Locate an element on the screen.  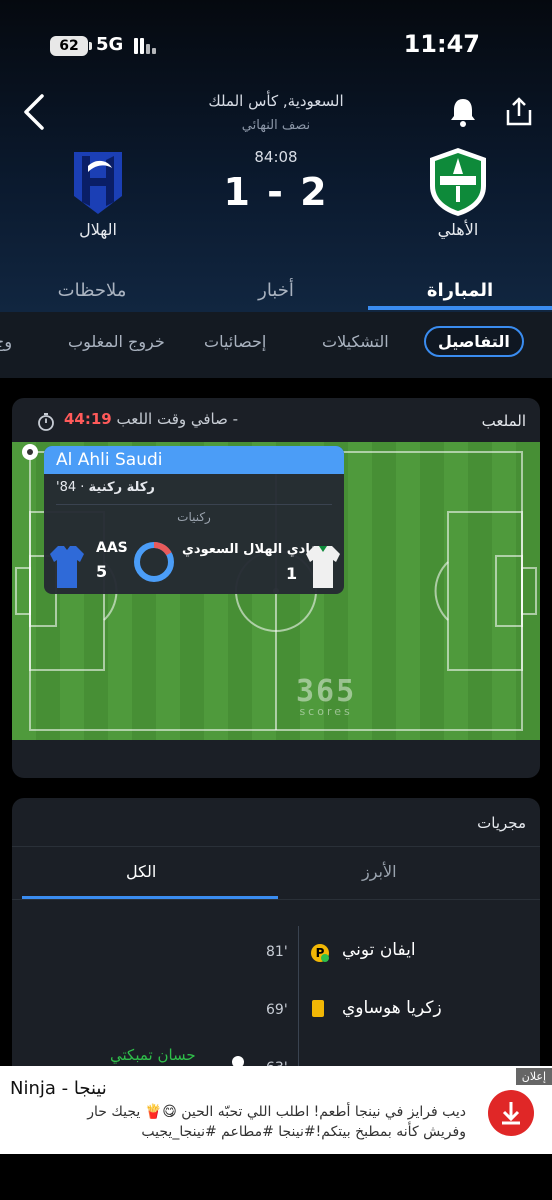
home-team-name: الأهلي is located at coordinates (458, 229).